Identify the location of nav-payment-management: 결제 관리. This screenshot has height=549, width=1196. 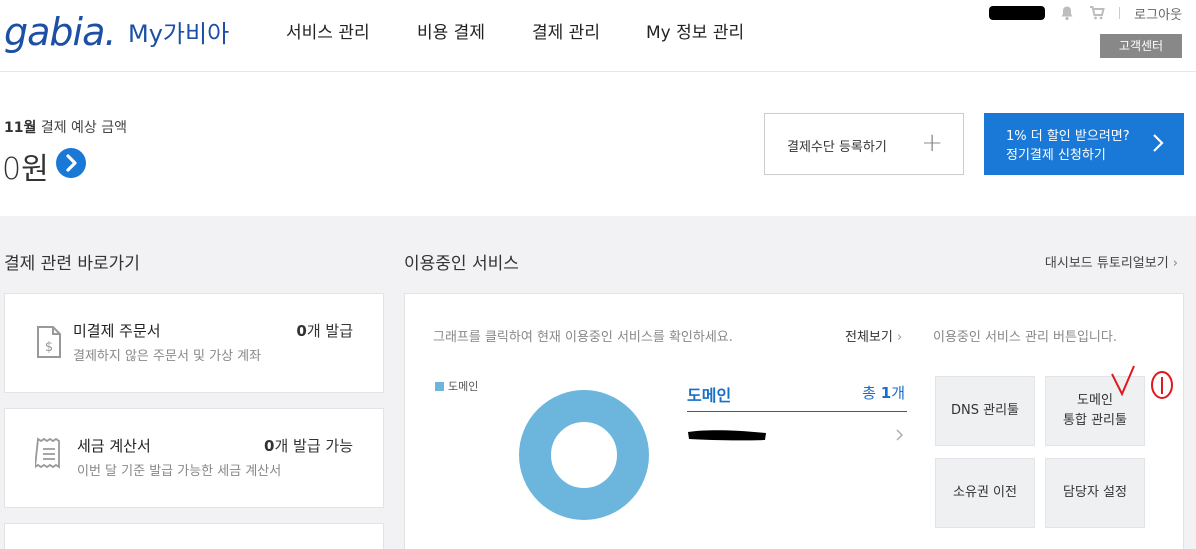
(566, 30).